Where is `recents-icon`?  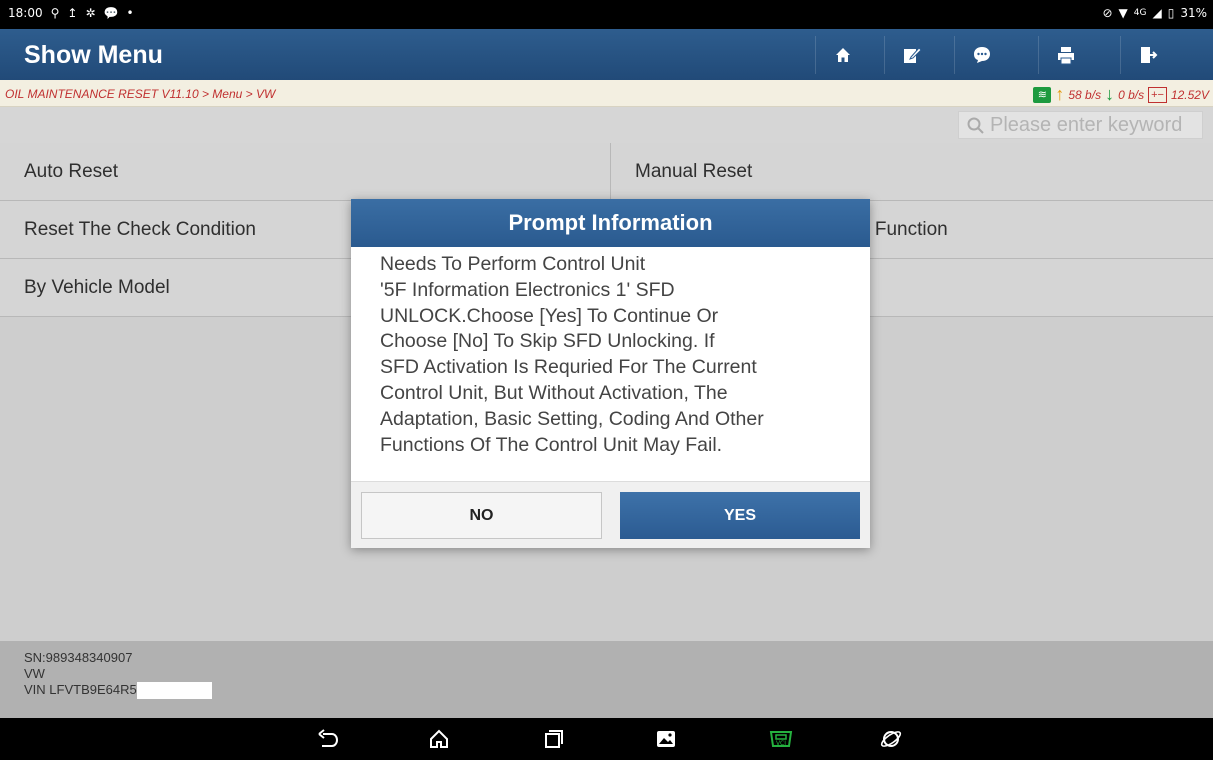 recents-icon is located at coordinates (554, 739).